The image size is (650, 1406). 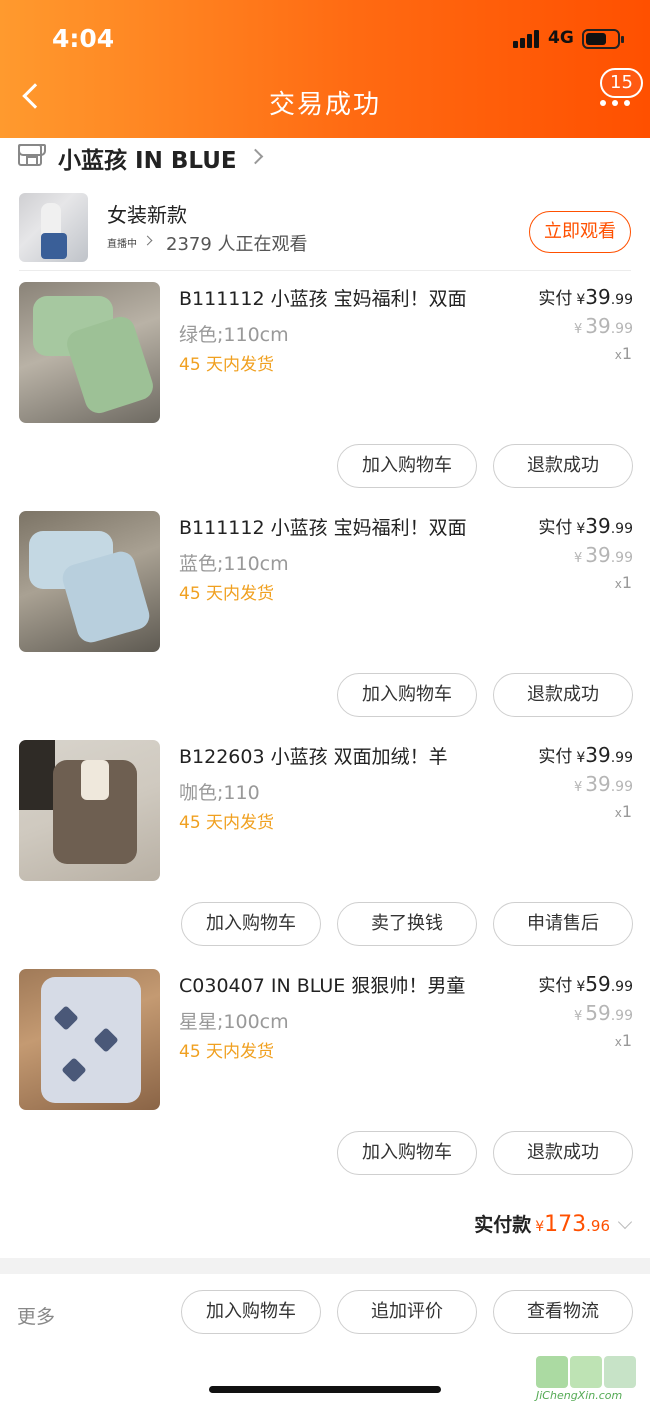 What do you see at coordinates (234, 564) in the screenshot?
I see `product-spec: 蓝色;110cm` at bounding box center [234, 564].